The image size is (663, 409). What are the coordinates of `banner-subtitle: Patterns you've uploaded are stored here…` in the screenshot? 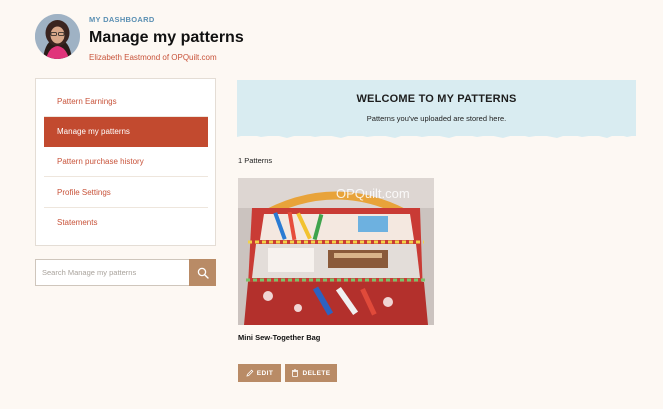 It's located at (436, 118).